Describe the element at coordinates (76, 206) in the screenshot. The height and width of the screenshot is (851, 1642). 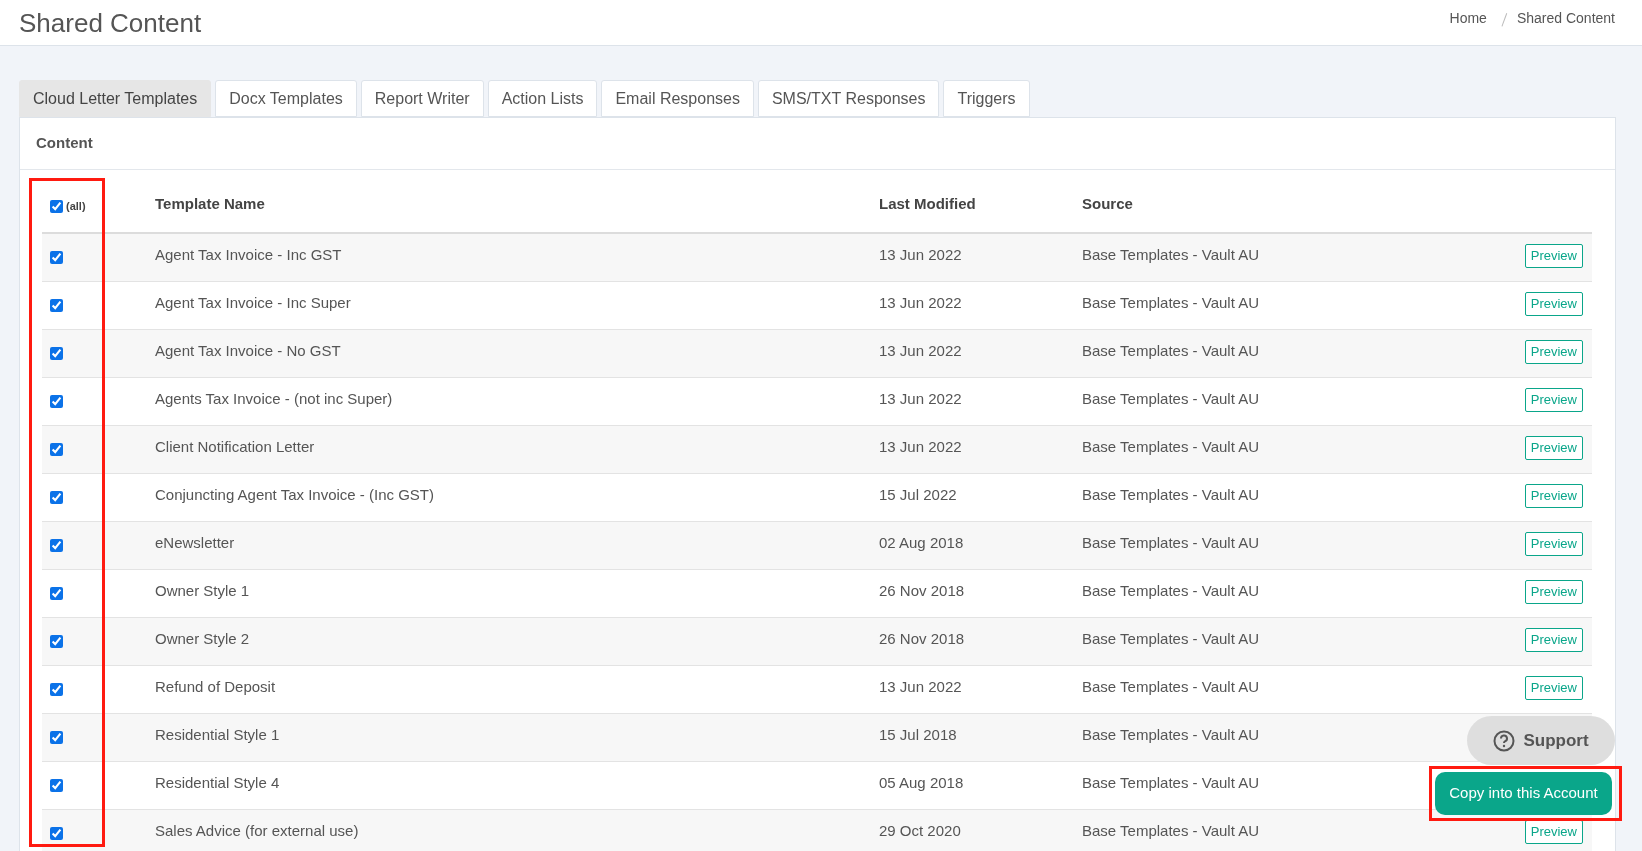
I see `select-all-label: (all)` at that location.